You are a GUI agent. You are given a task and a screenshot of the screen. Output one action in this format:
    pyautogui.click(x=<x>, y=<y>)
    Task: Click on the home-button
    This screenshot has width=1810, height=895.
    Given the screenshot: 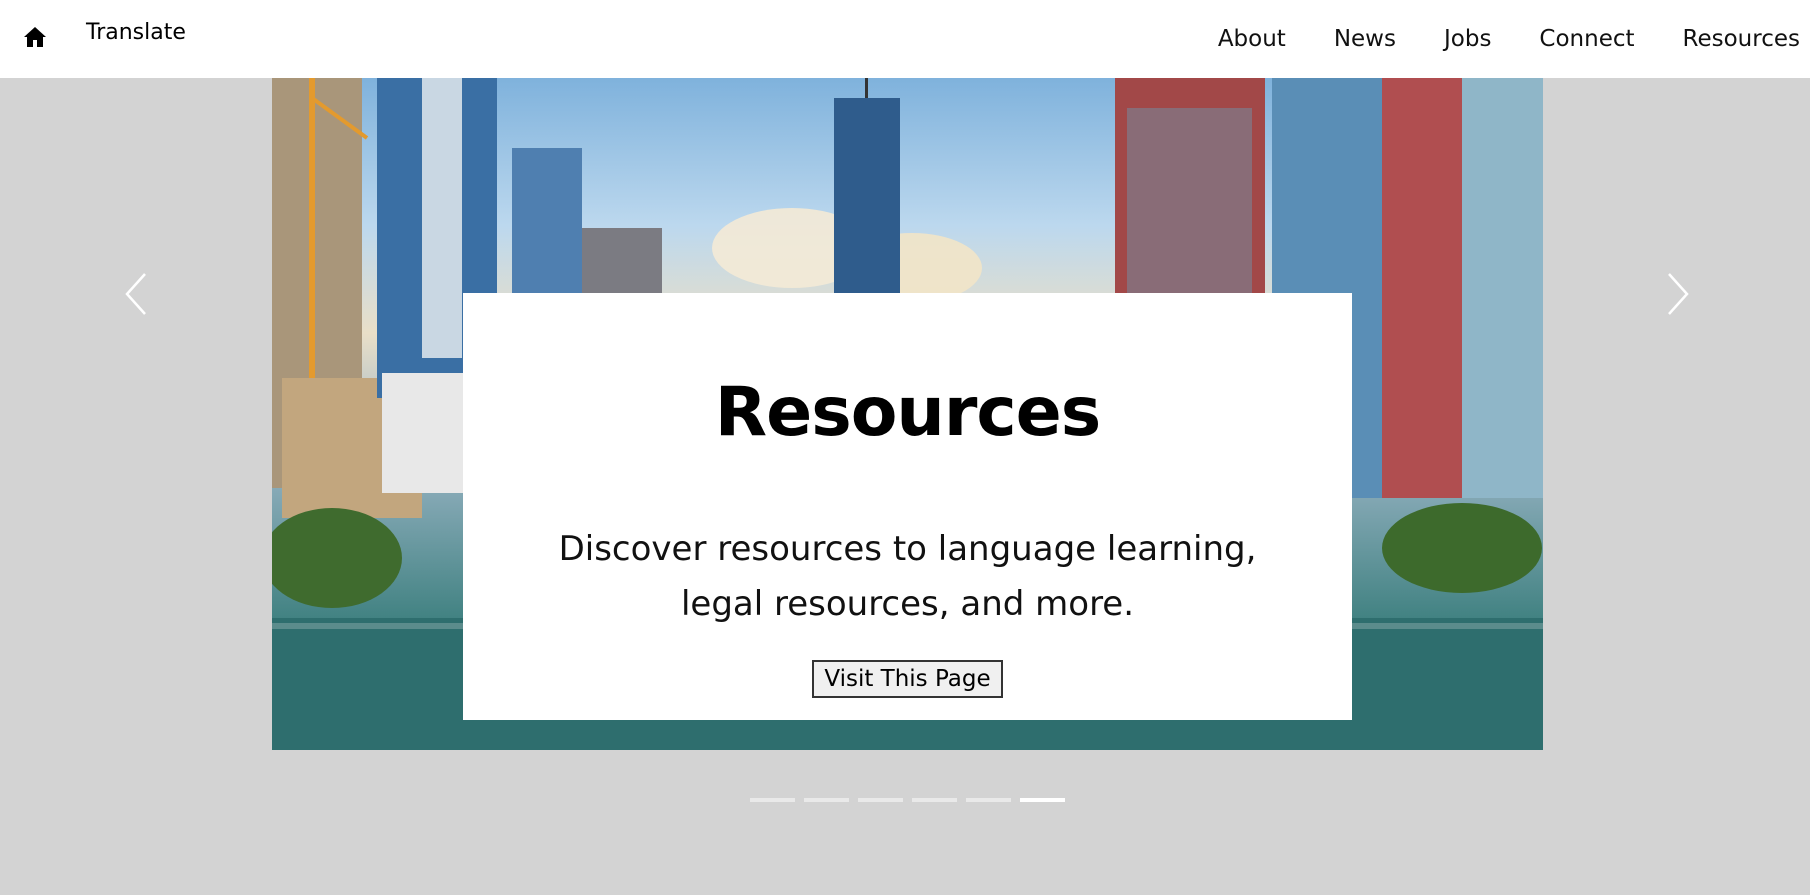 What is the action you would take?
    pyautogui.click(x=35, y=37)
    